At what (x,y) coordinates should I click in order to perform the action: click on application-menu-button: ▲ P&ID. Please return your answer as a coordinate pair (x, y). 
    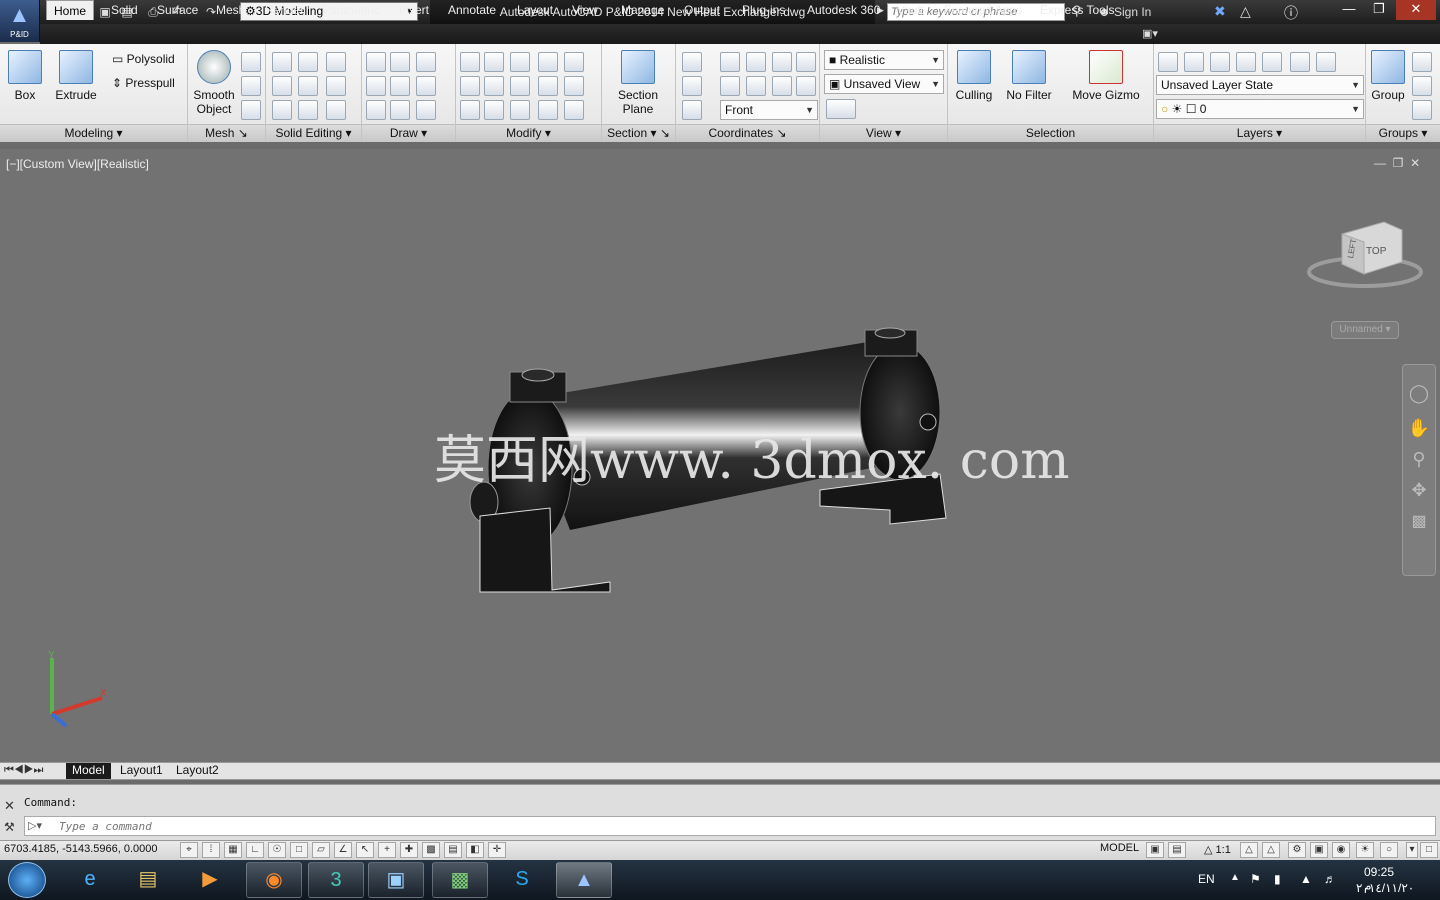
    Looking at the image, I should click on (20, 21).